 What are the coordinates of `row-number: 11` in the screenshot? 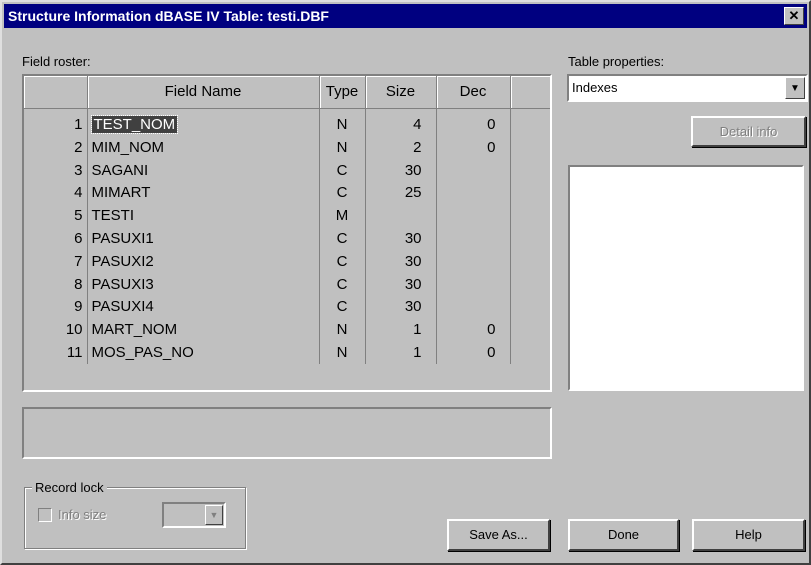 It's located at (56, 352).